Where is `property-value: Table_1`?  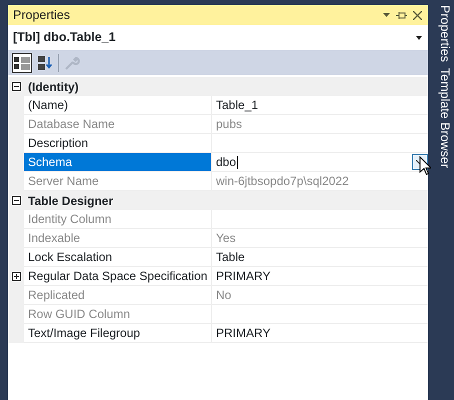
property-value: Table_1 is located at coordinates (237, 105).